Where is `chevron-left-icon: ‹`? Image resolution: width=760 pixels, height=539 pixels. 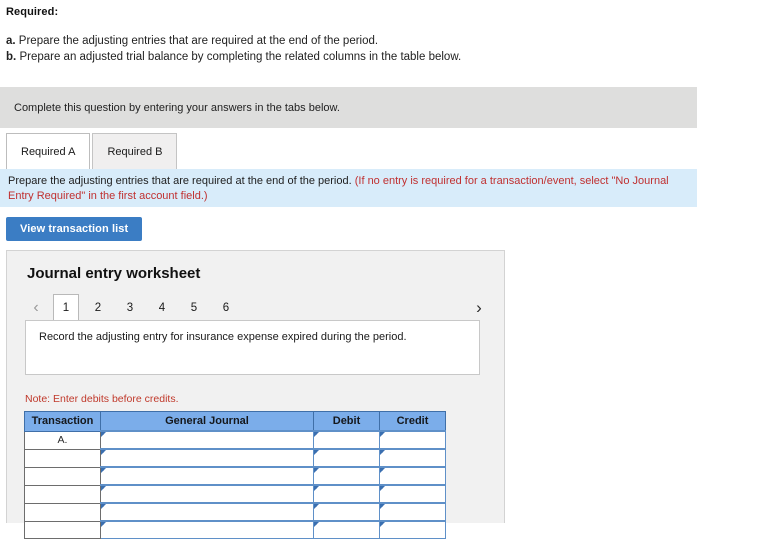
chevron-left-icon: ‹ is located at coordinates (36, 308).